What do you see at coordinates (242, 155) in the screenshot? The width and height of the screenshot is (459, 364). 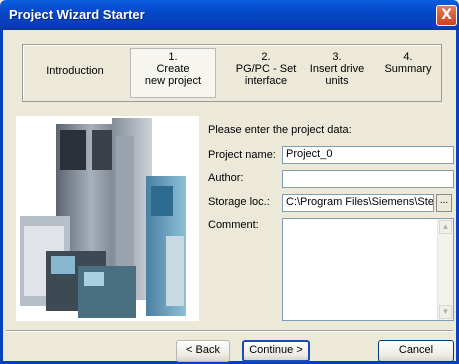 I see `project-name-label: Project name:` at bounding box center [242, 155].